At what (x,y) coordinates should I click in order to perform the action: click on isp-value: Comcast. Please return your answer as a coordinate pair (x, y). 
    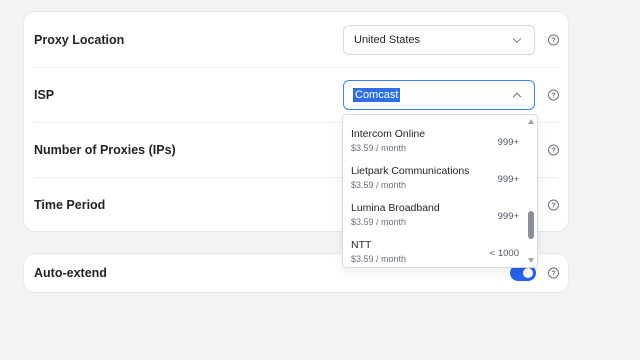
    Looking at the image, I should click on (377, 94).